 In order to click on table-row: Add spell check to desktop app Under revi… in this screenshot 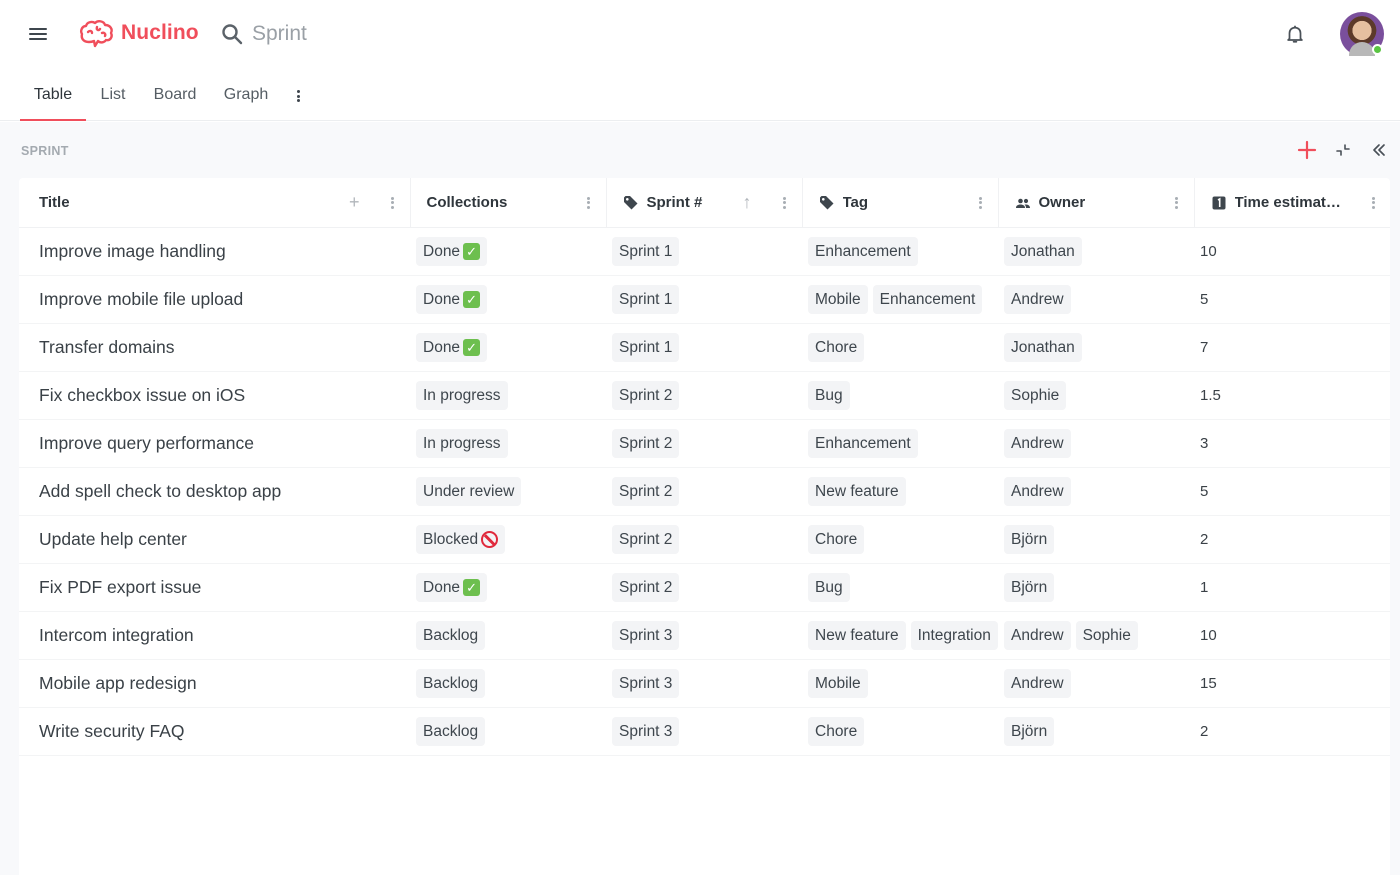, I will do `click(704, 491)`.